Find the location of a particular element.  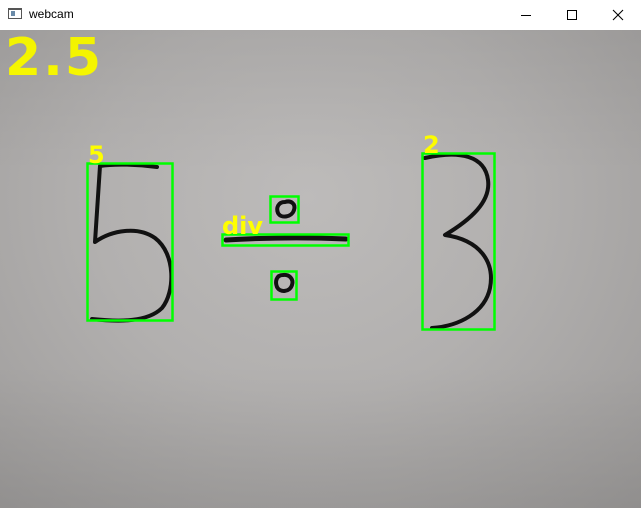

close-icon is located at coordinates (618, 15).